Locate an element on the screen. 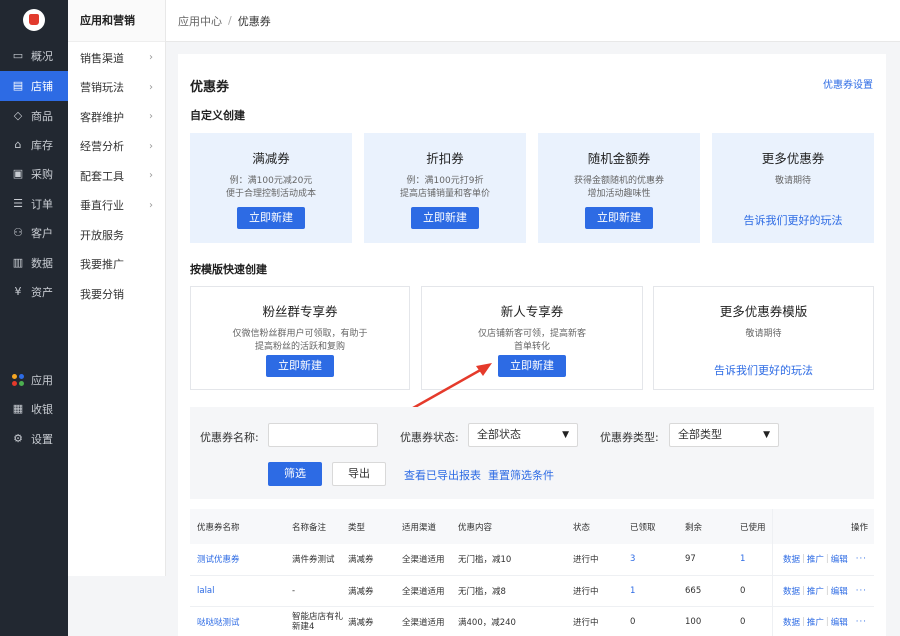  rail-item-cashier: ▦ 收银 is located at coordinates (34, 409).